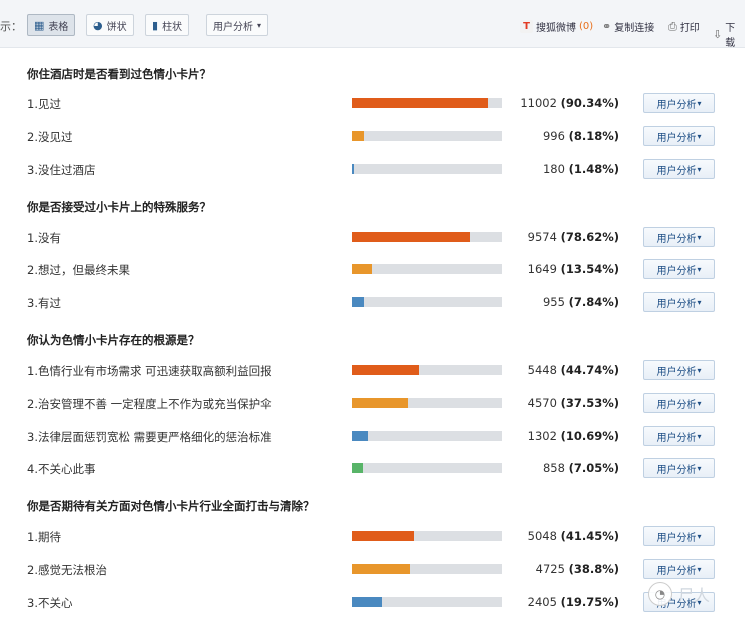 The height and width of the screenshot is (627, 745). What do you see at coordinates (581, 169) in the screenshot?
I see `result-stat: 180 (1.48%)` at bounding box center [581, 169].